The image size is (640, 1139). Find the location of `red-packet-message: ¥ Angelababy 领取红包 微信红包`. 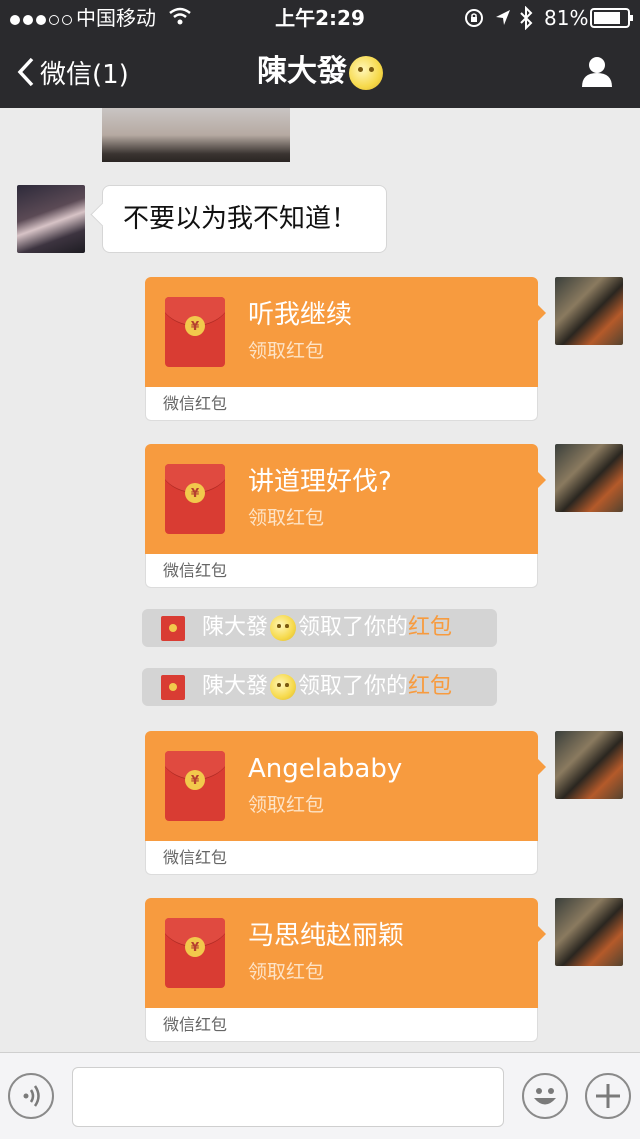

red-packet-message: ¥ Angelababy 领取红包 微信红包 is located at coordinates (345, 803).